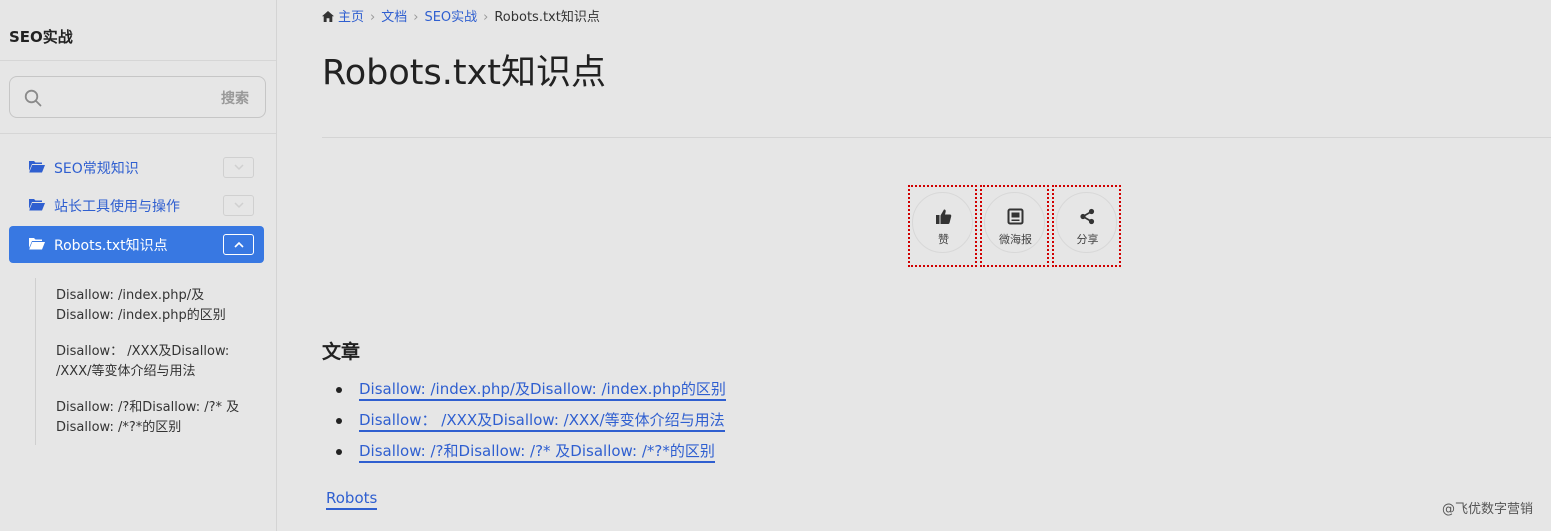 This screenshot has width=1551, height=531. I want to click on sidebar-item-webmaster-tools: 站长工具使用与操作, so click(136, 205).